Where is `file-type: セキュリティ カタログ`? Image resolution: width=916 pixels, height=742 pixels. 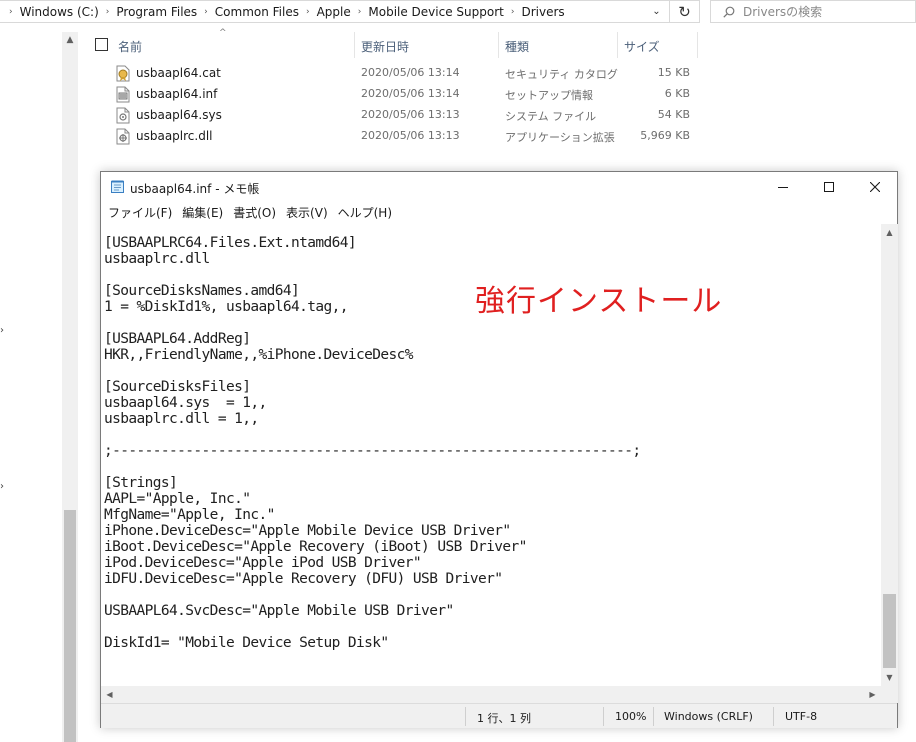 file-type: セキュリティ カタログ is located at coordinates (561, 74).